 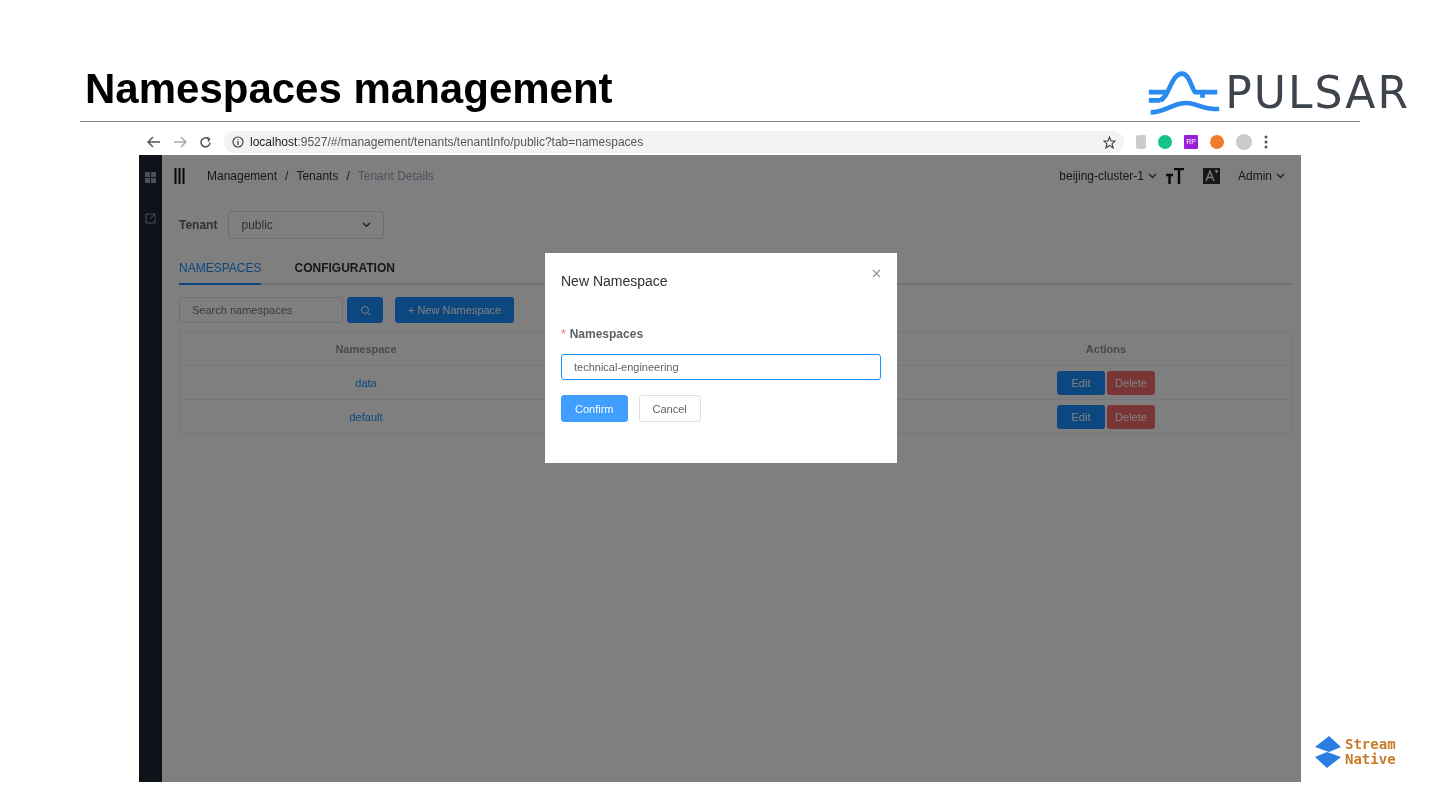 I want to click on translate-icon, so click(x=1211, y=176).